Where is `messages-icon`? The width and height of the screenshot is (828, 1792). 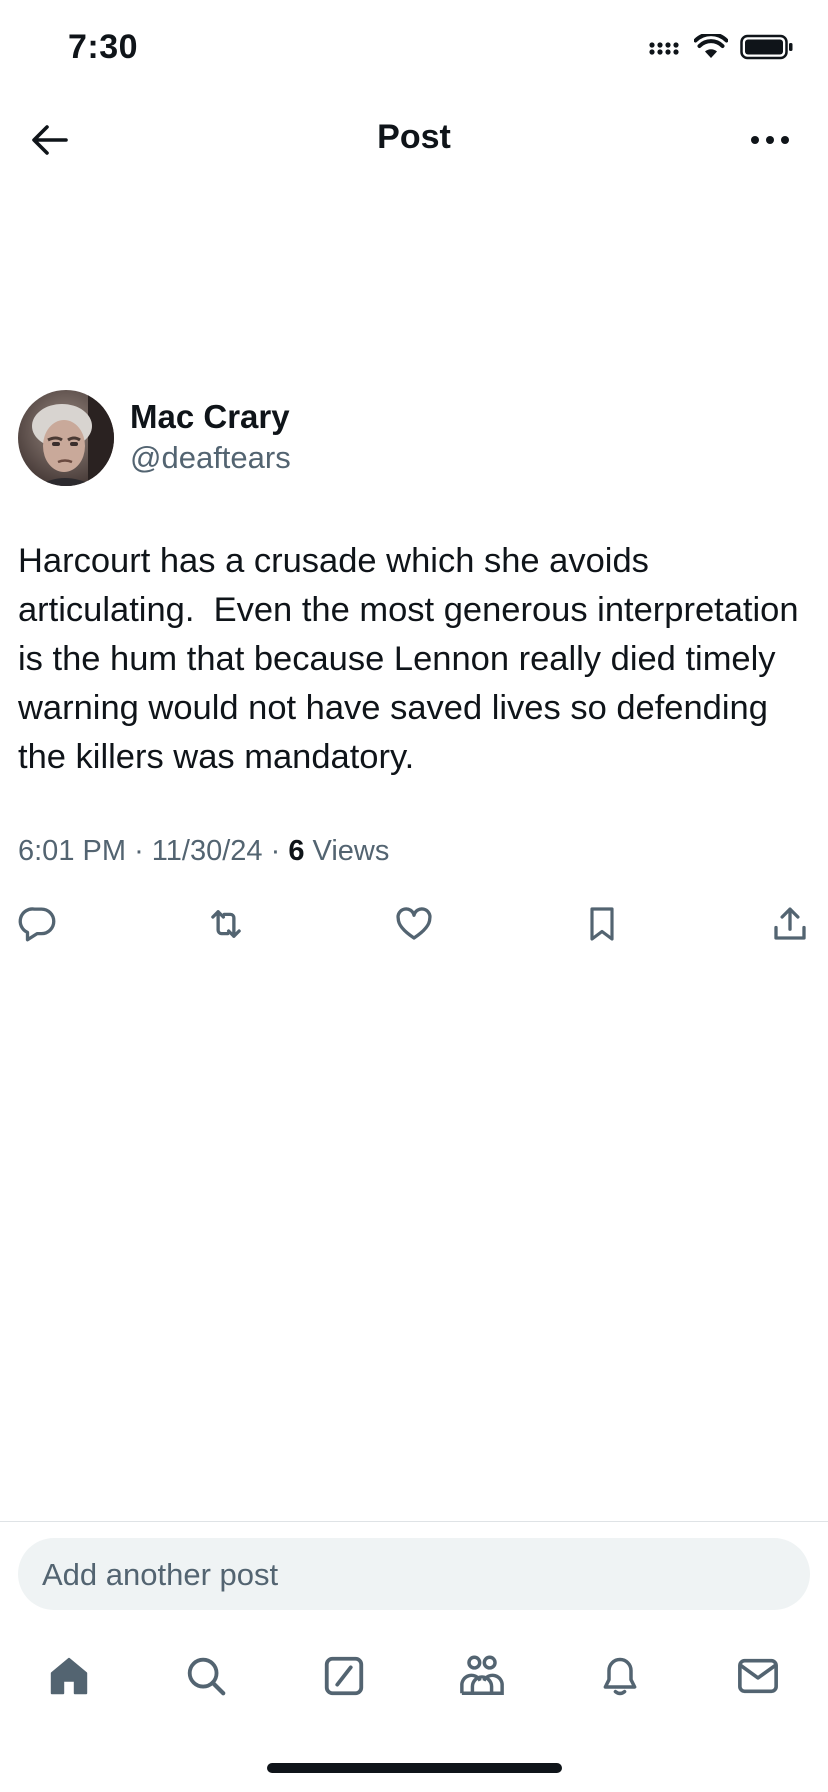 messages-icon is located at coordinates (758, 1676).